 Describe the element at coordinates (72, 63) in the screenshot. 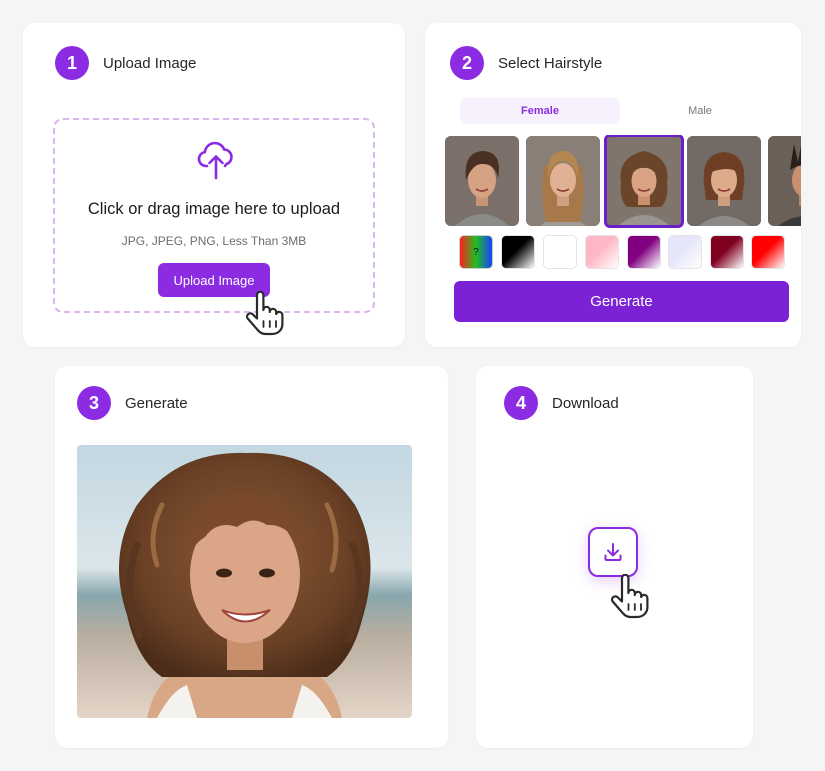

I see `step-number-badge: 1` at that location.